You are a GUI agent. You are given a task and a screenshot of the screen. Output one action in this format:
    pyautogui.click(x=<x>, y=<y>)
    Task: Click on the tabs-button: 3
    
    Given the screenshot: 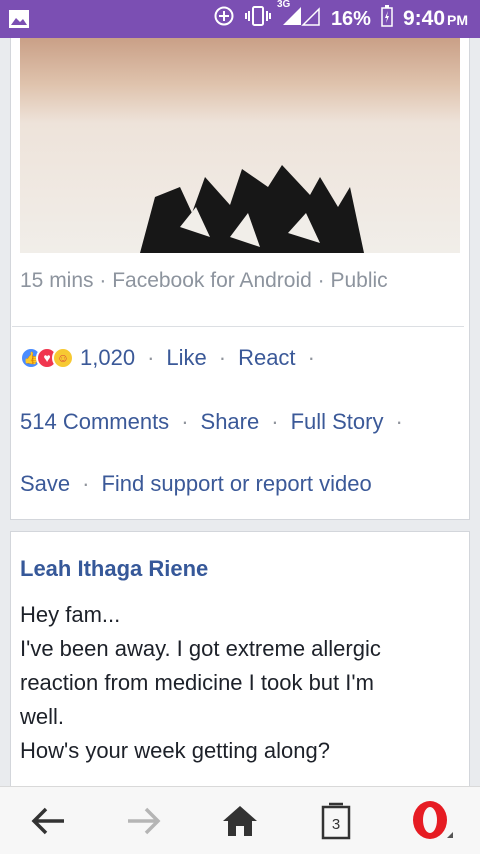 What is the action you would take?
    pyautogui.click(x=336, y=821)
    